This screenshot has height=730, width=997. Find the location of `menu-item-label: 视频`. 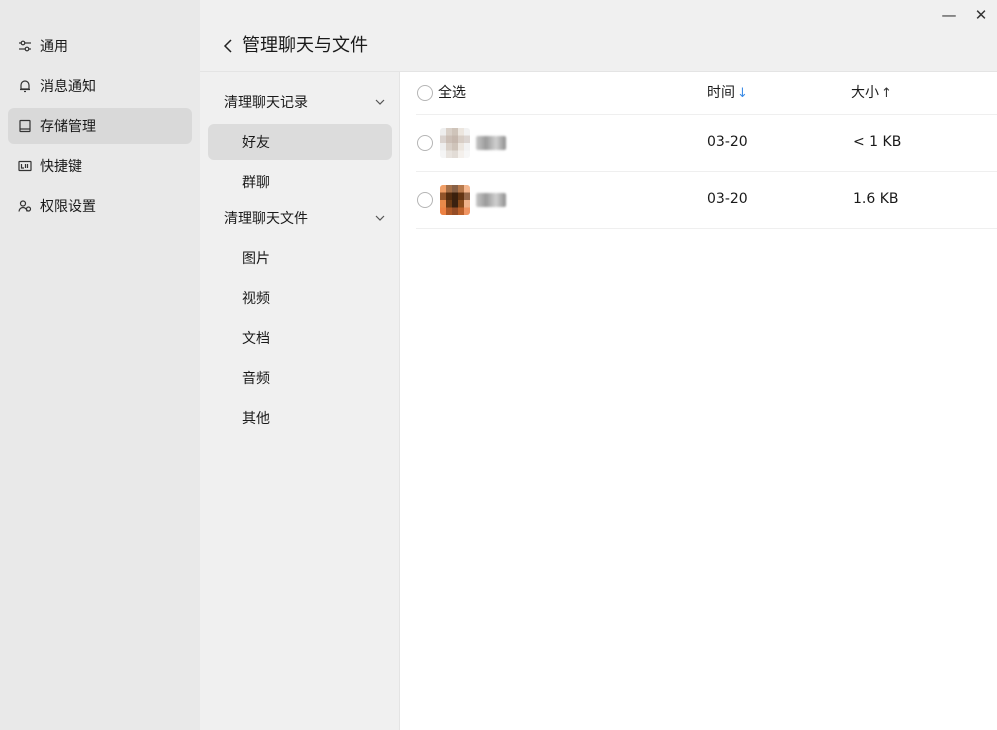

menu-item-label: 视频 is located at coordinates (256, 299).